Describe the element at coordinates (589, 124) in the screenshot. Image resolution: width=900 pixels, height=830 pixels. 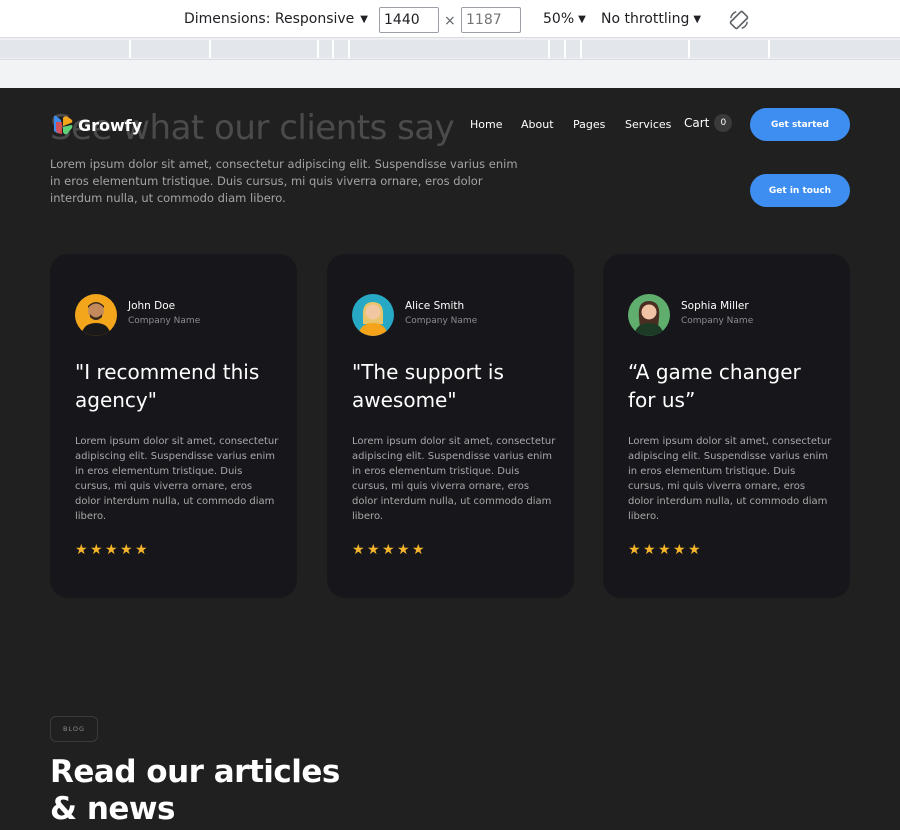
I see `nav-link-pages: Pages` at that location.